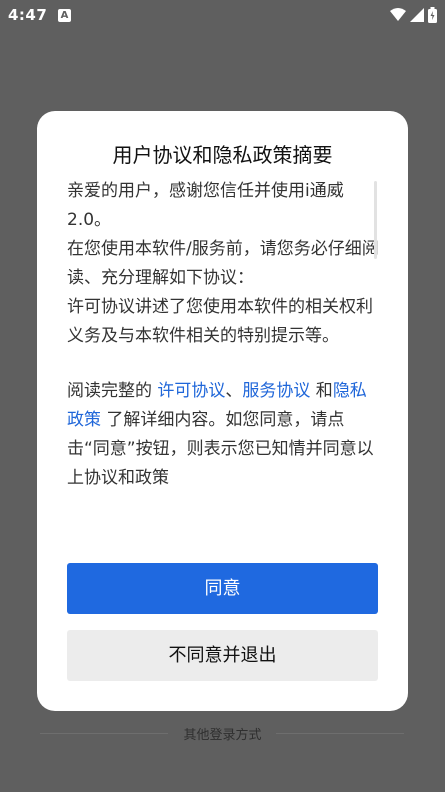 Image resolution: width=445 pixels, height=792 pixels. Describe the element at coordinates (398, 14) in the screenshot. I see `wifi-icon` at that location.